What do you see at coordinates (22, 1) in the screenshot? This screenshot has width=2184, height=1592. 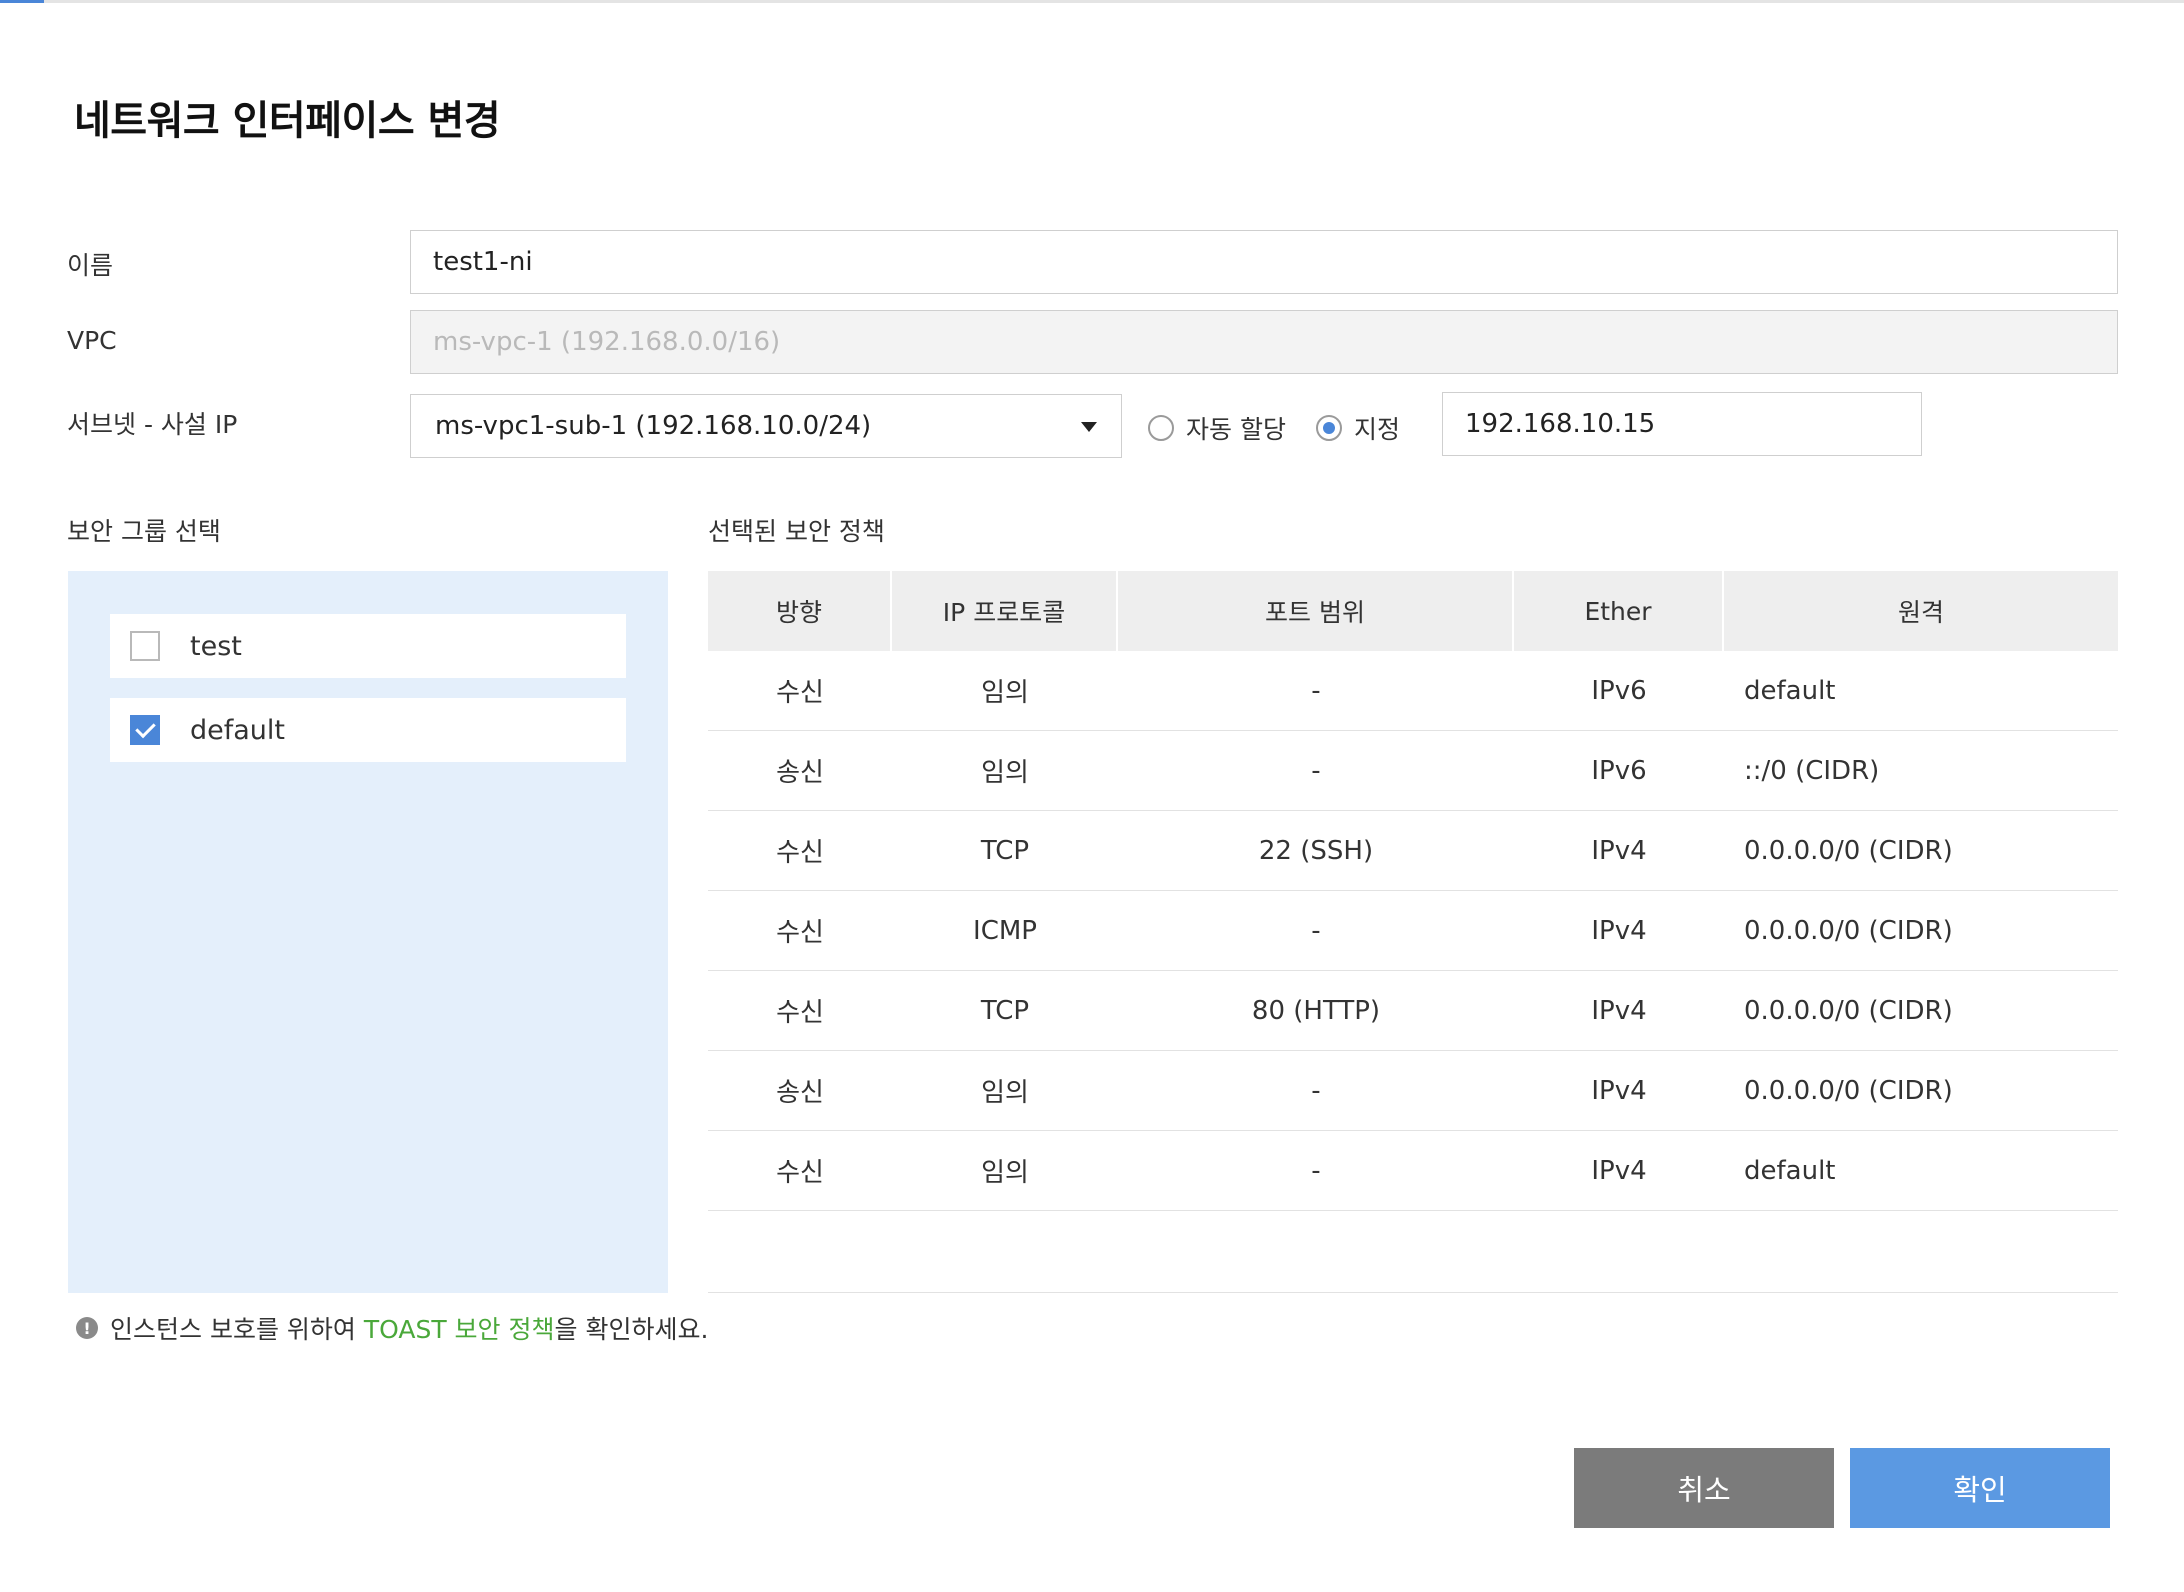 I see `top-accent` at bounding box center [22, 1].